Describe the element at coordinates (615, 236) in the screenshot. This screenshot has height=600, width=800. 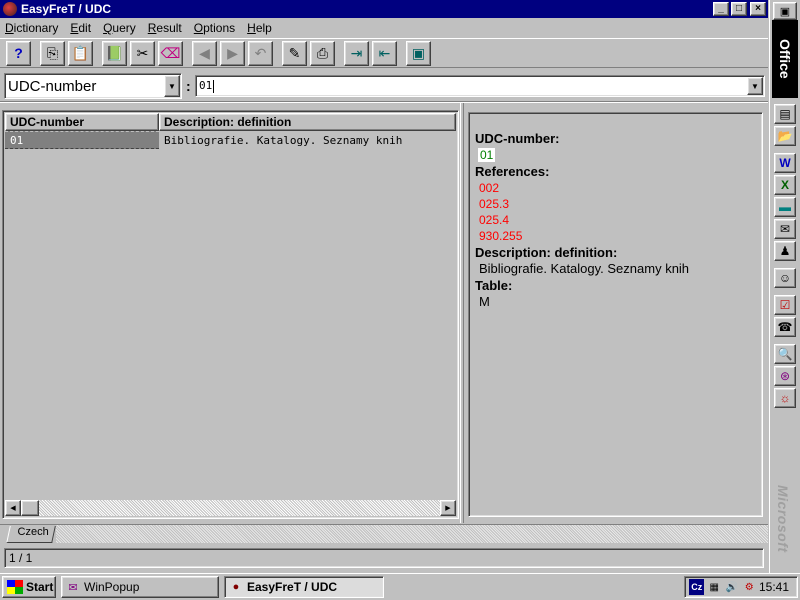
I see `reference-link: 930.255` at that location.